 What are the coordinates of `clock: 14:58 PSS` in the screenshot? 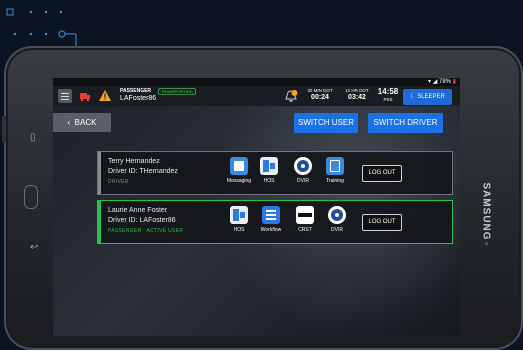 It's located at (388, 95).